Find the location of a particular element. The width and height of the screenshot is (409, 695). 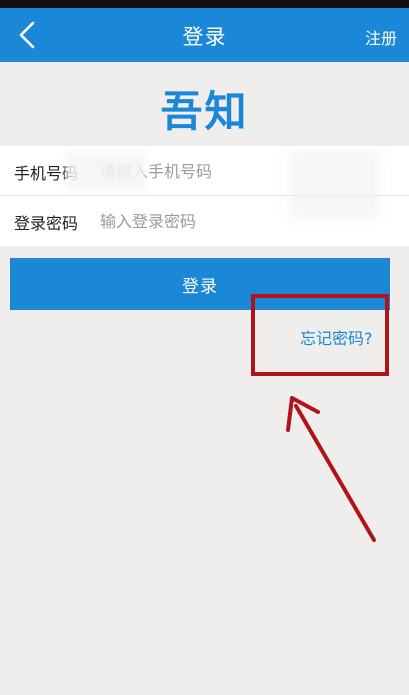

annotation-highlight-box is located at coordinates (320, 335).